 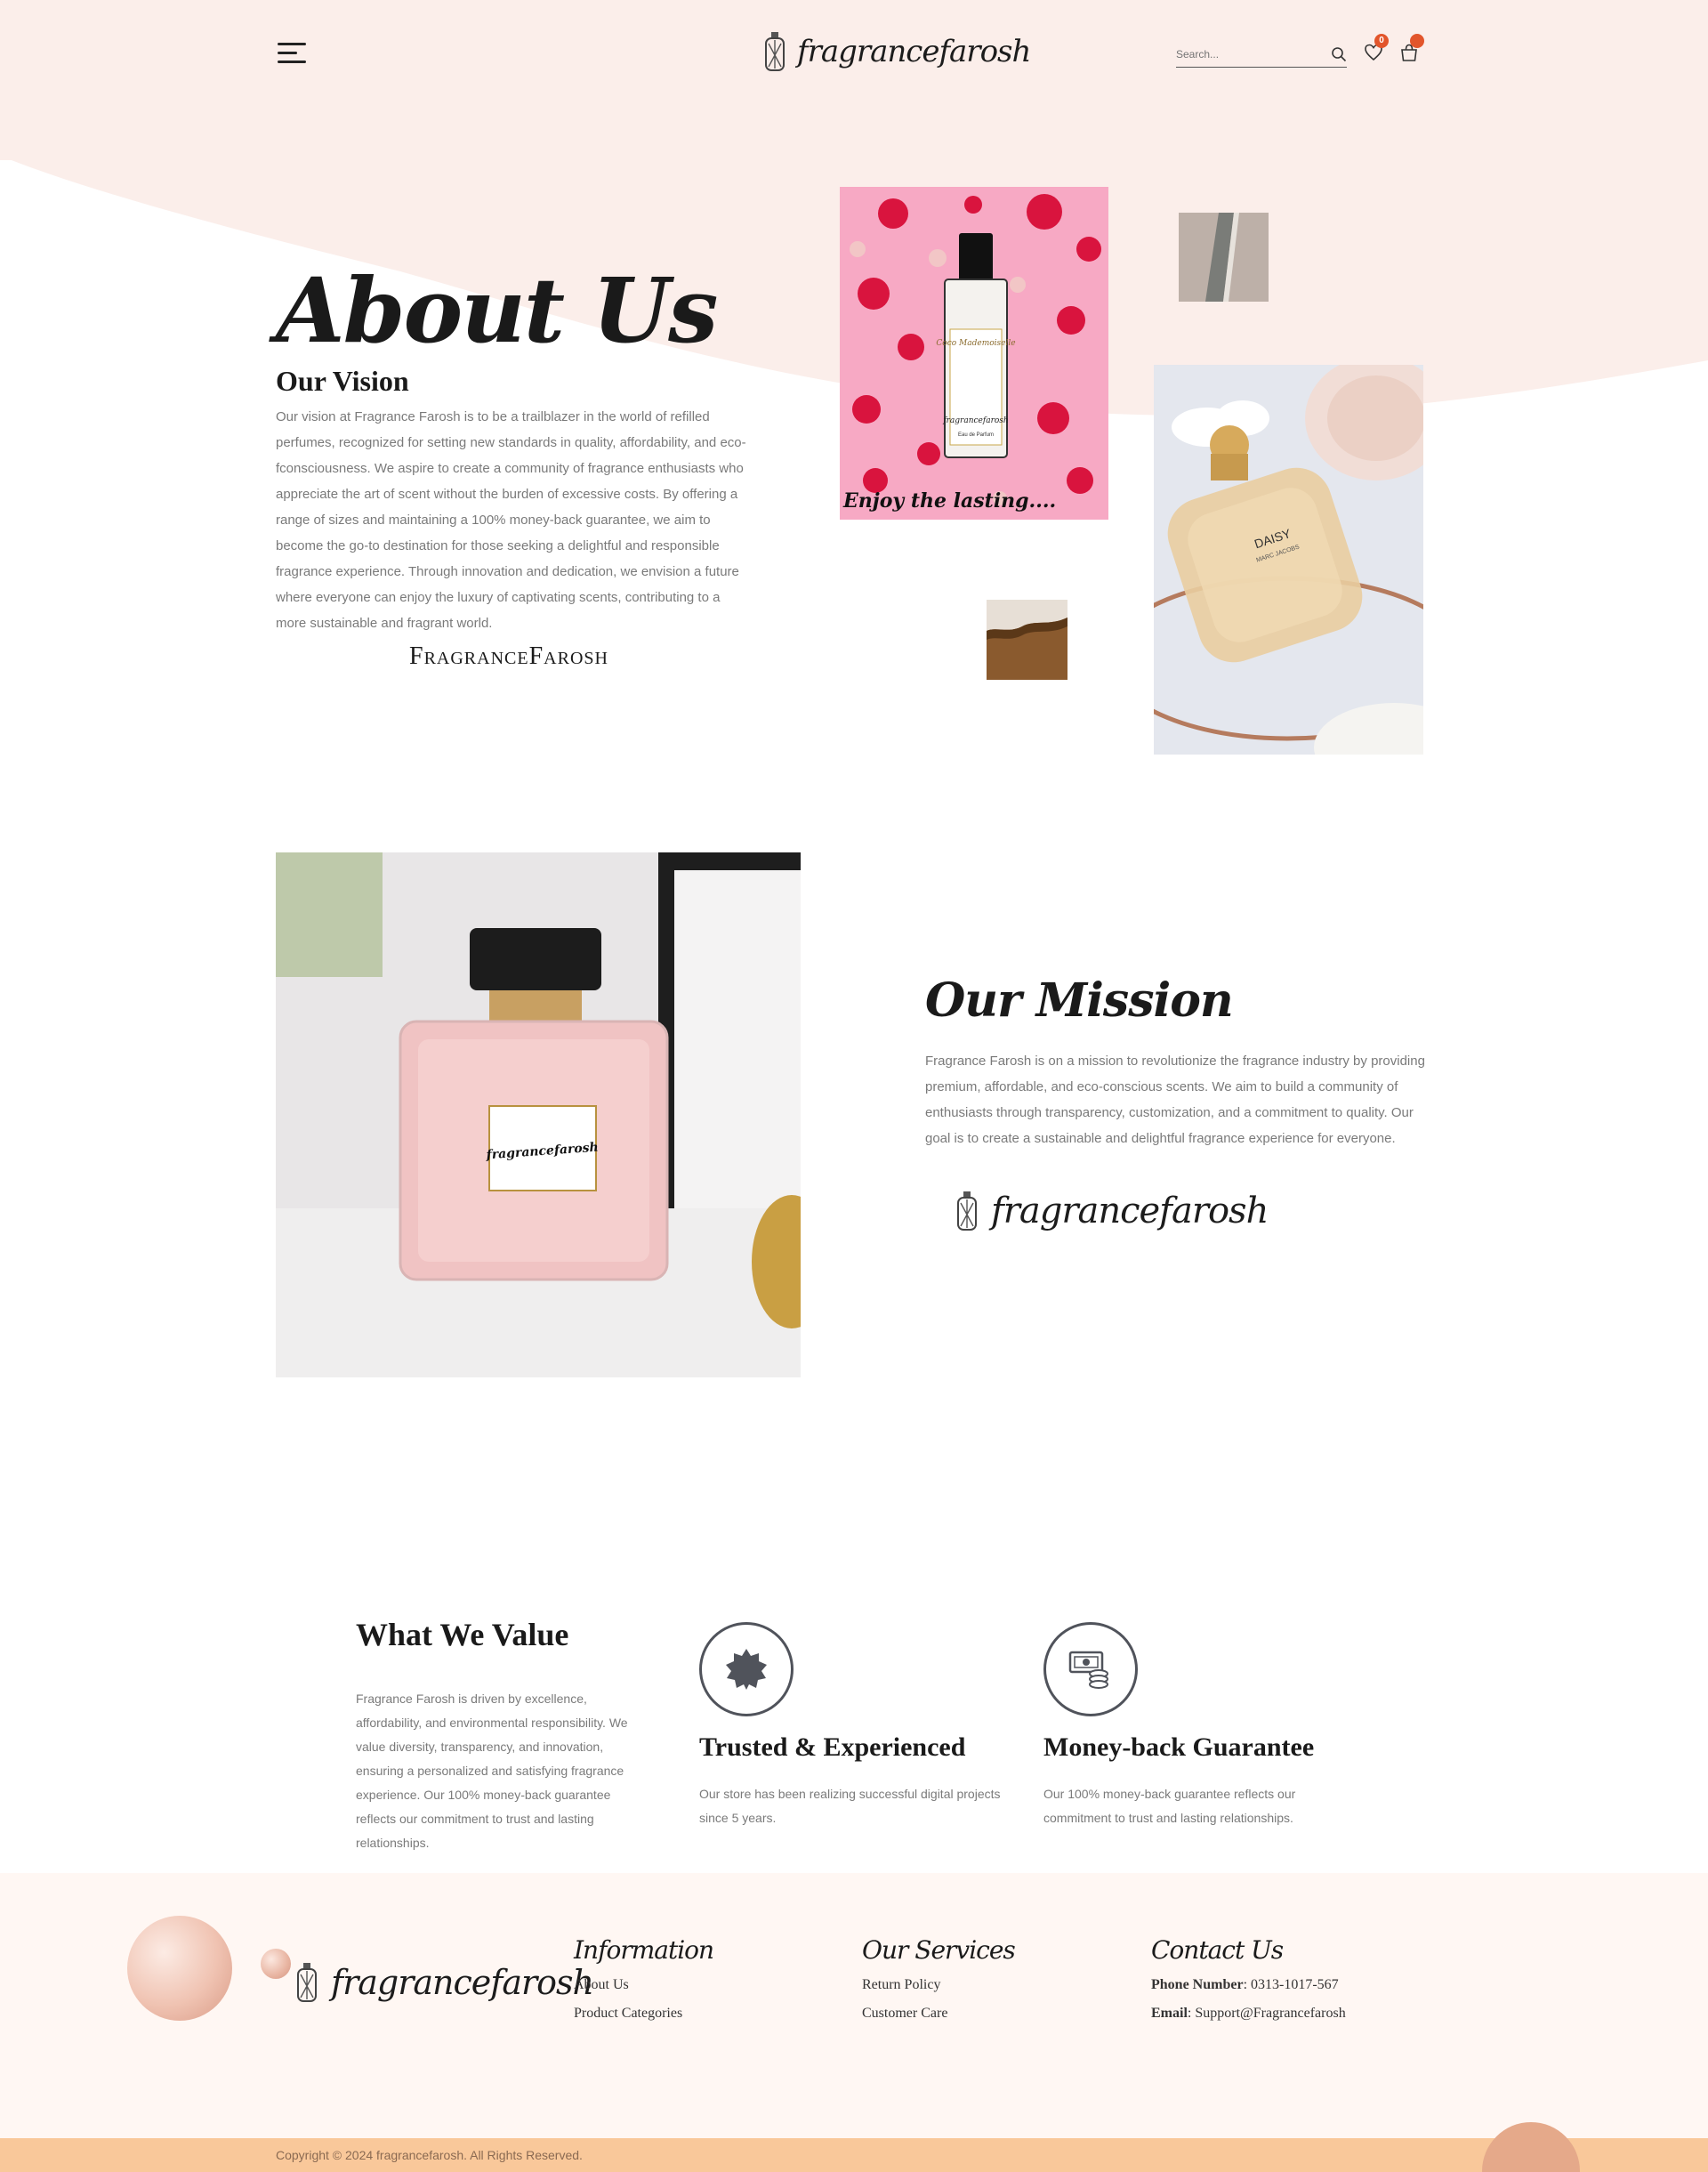 What do you see at coordinates (497, 310) in the screenshot?
I see `page-title: About Us` at bounding box center [497, 310].